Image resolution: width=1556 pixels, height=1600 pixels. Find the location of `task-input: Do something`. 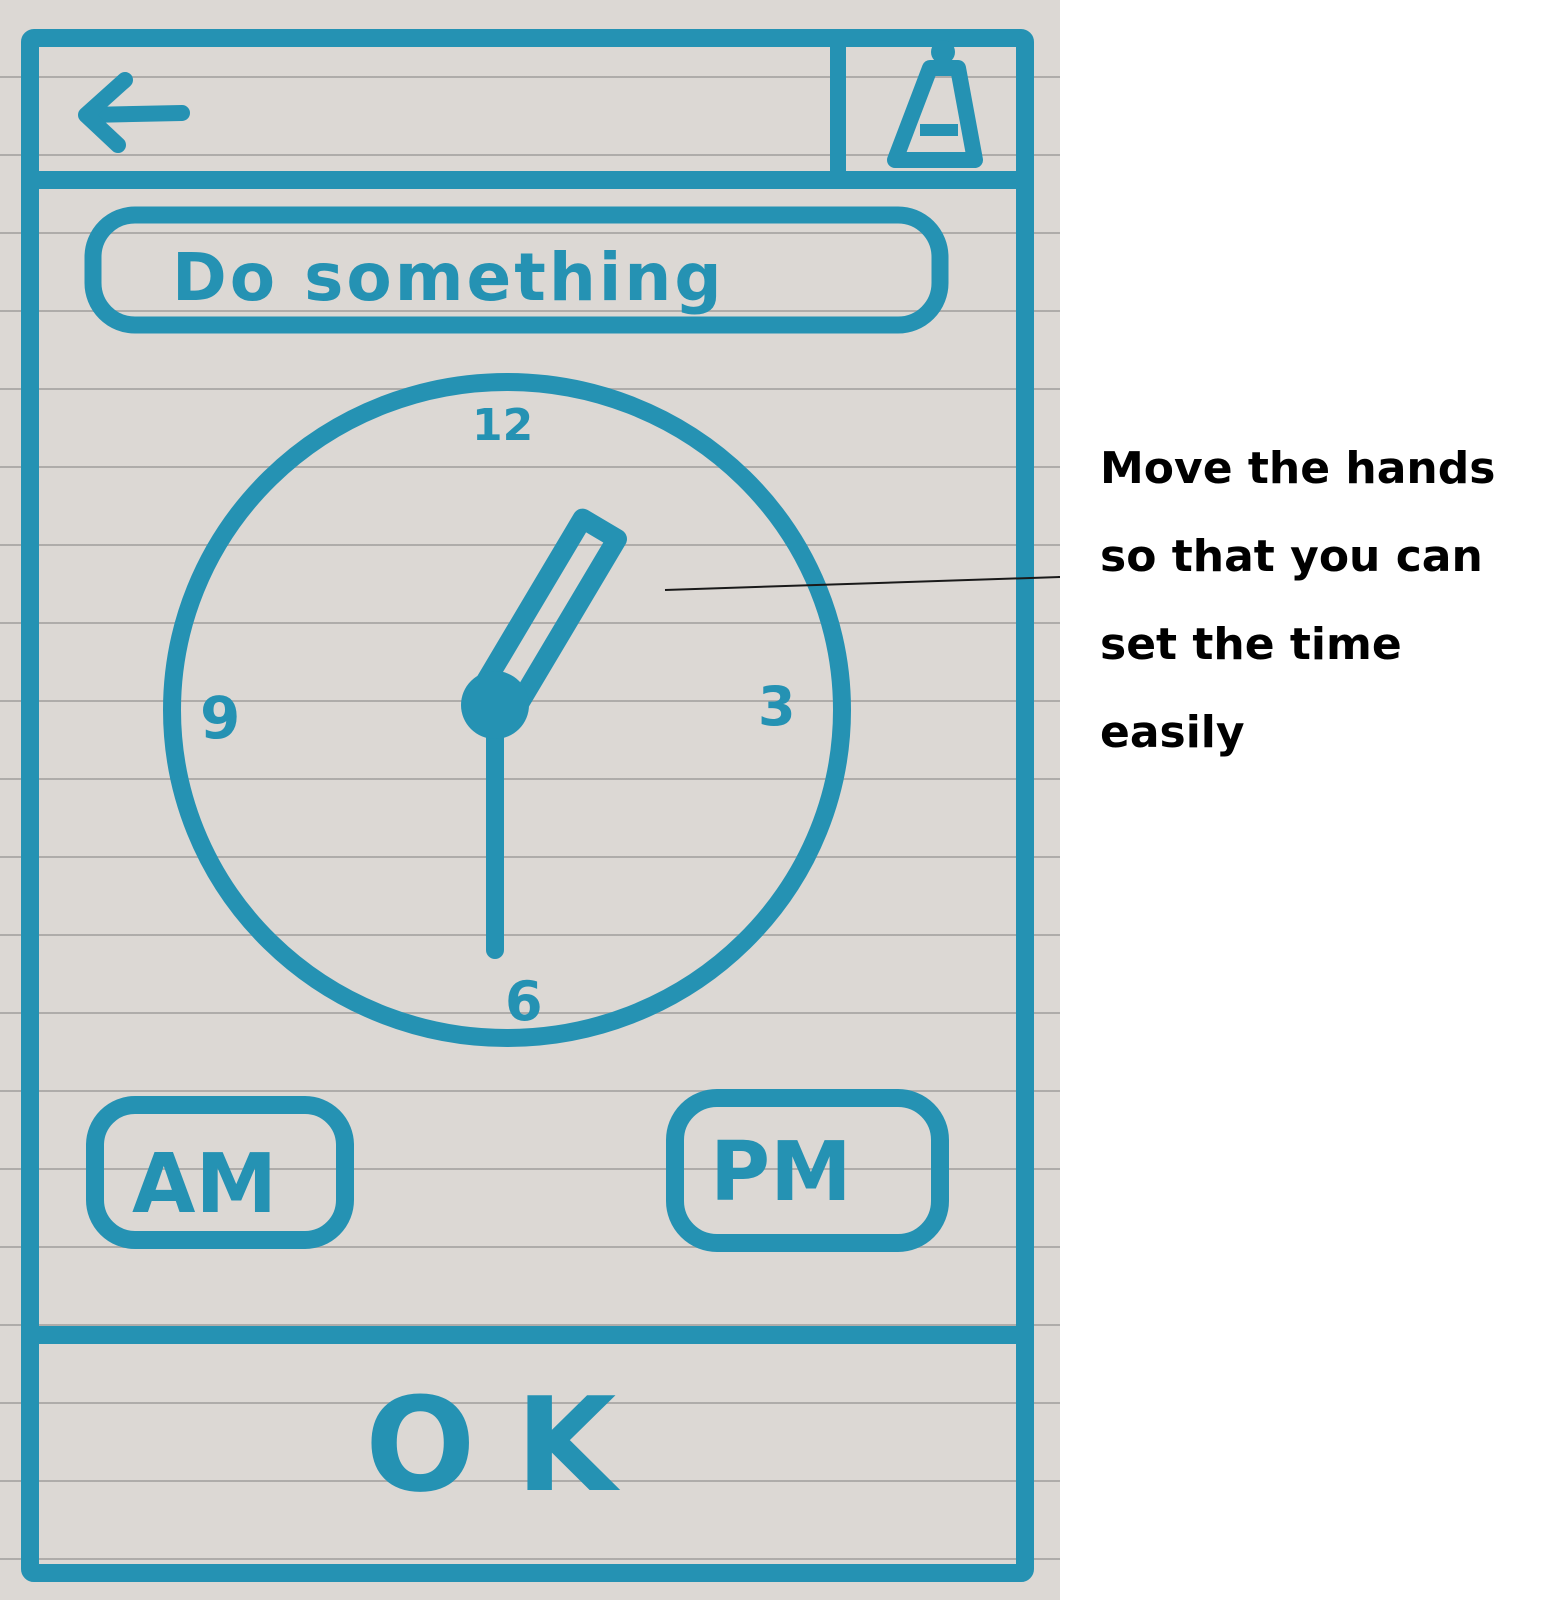

task-input: Do something is located at coordinates (516, 270).